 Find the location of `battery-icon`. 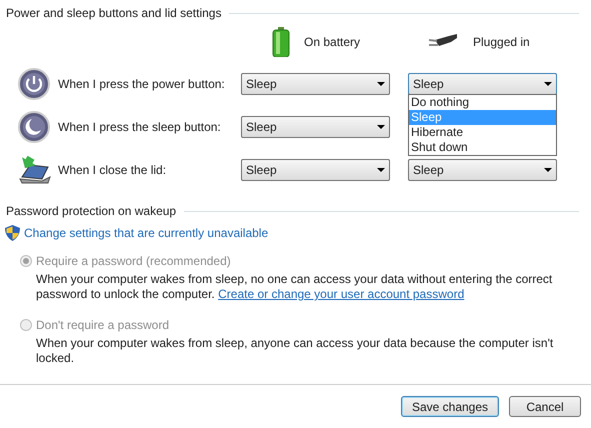

battery-icon is located at coordinates (281, 42).